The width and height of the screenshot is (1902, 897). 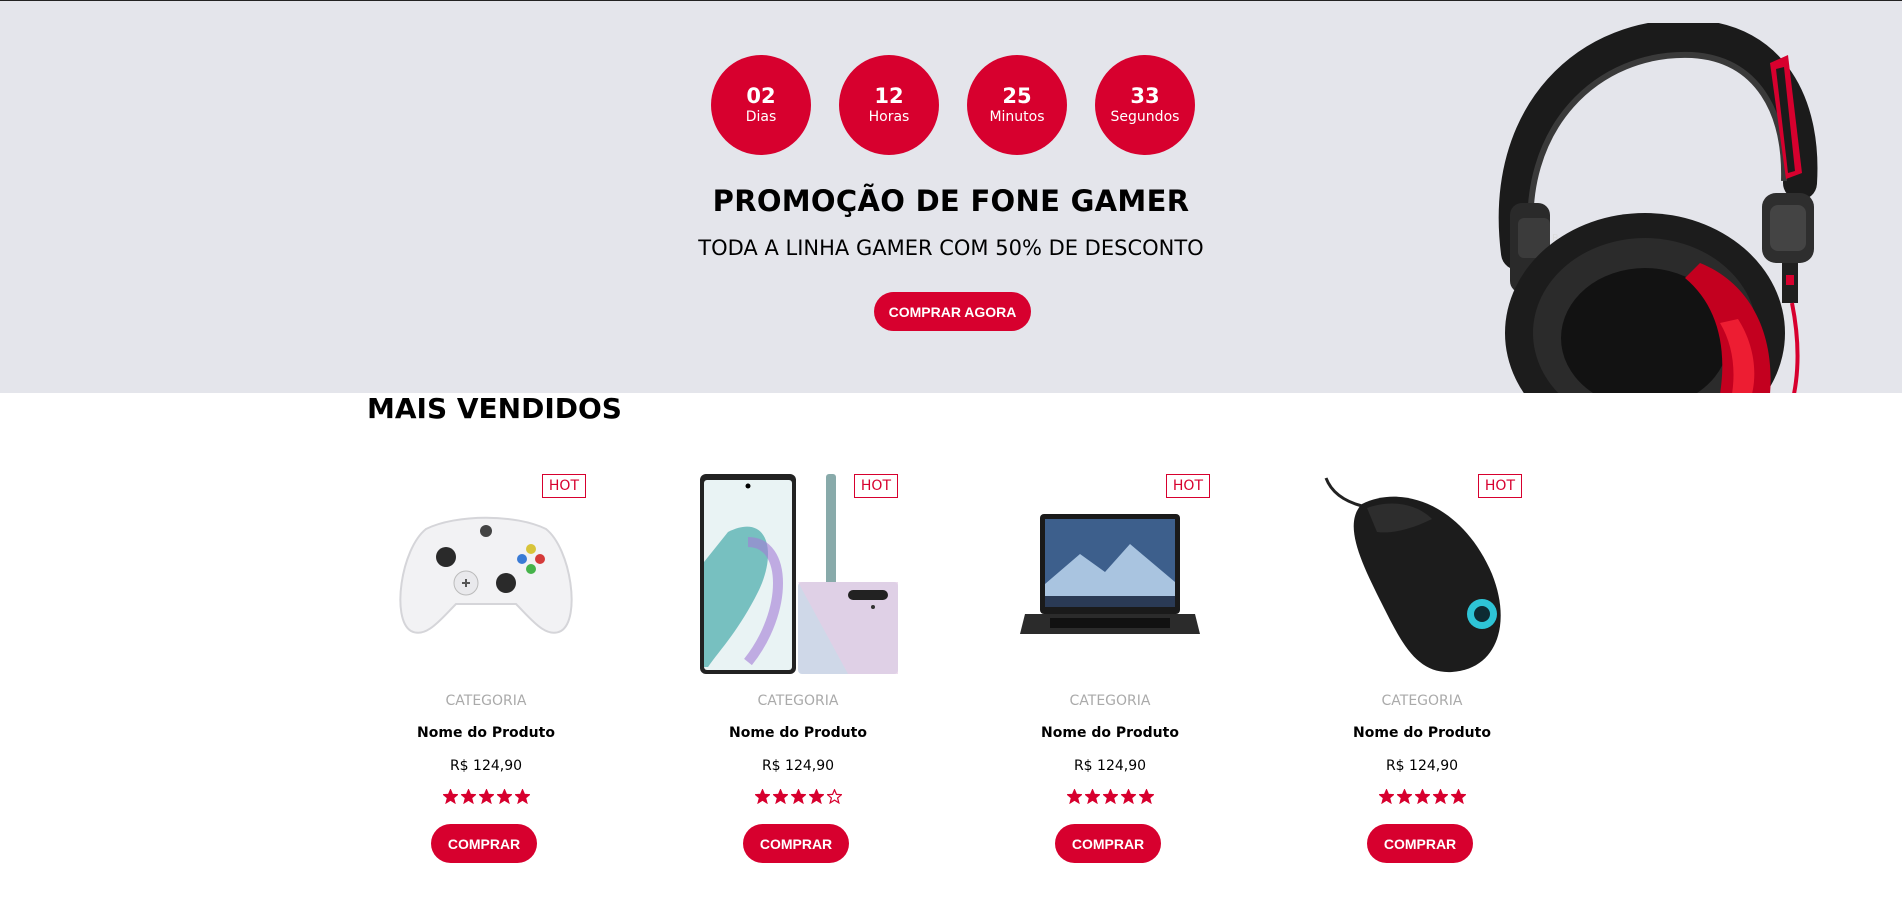 What do you see at coordinates (889, 117) in the screenshot?
I see `countdown-label: Horas` at bounding box center [889, 117].